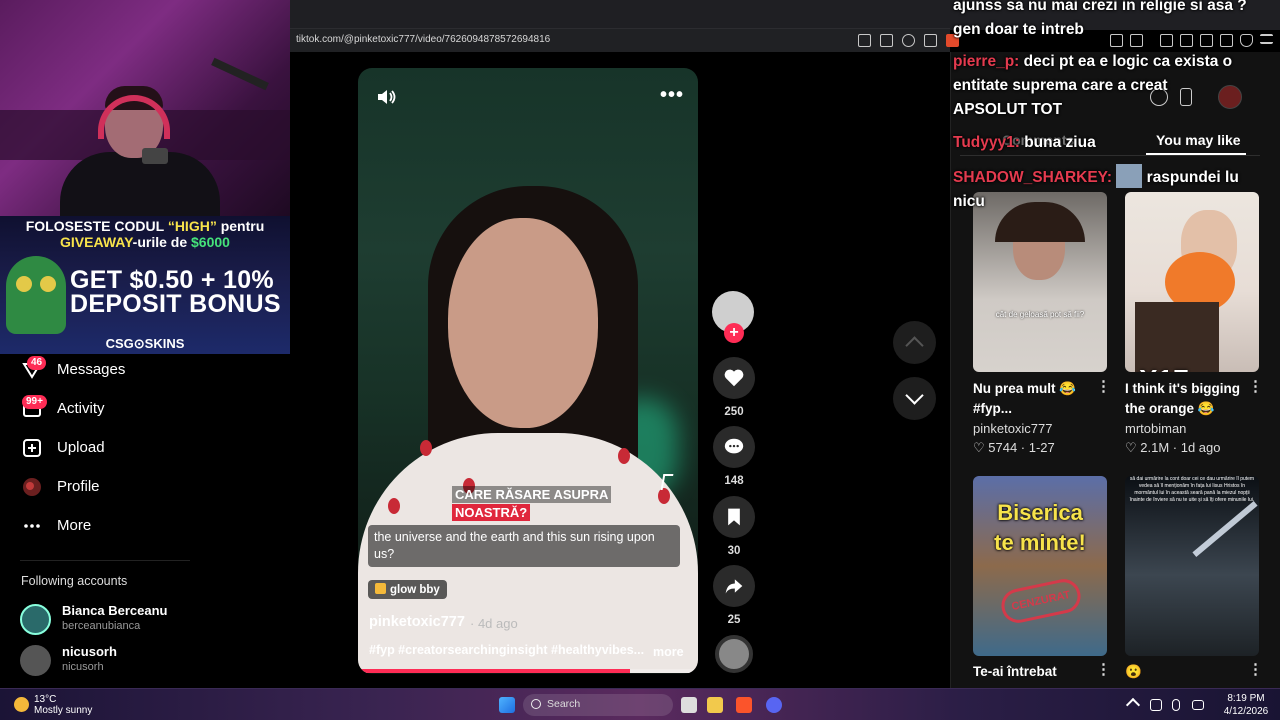 This screenshot has width=1280, height=720. I want to click on follow-plus-icon: +, so click(734, 333).